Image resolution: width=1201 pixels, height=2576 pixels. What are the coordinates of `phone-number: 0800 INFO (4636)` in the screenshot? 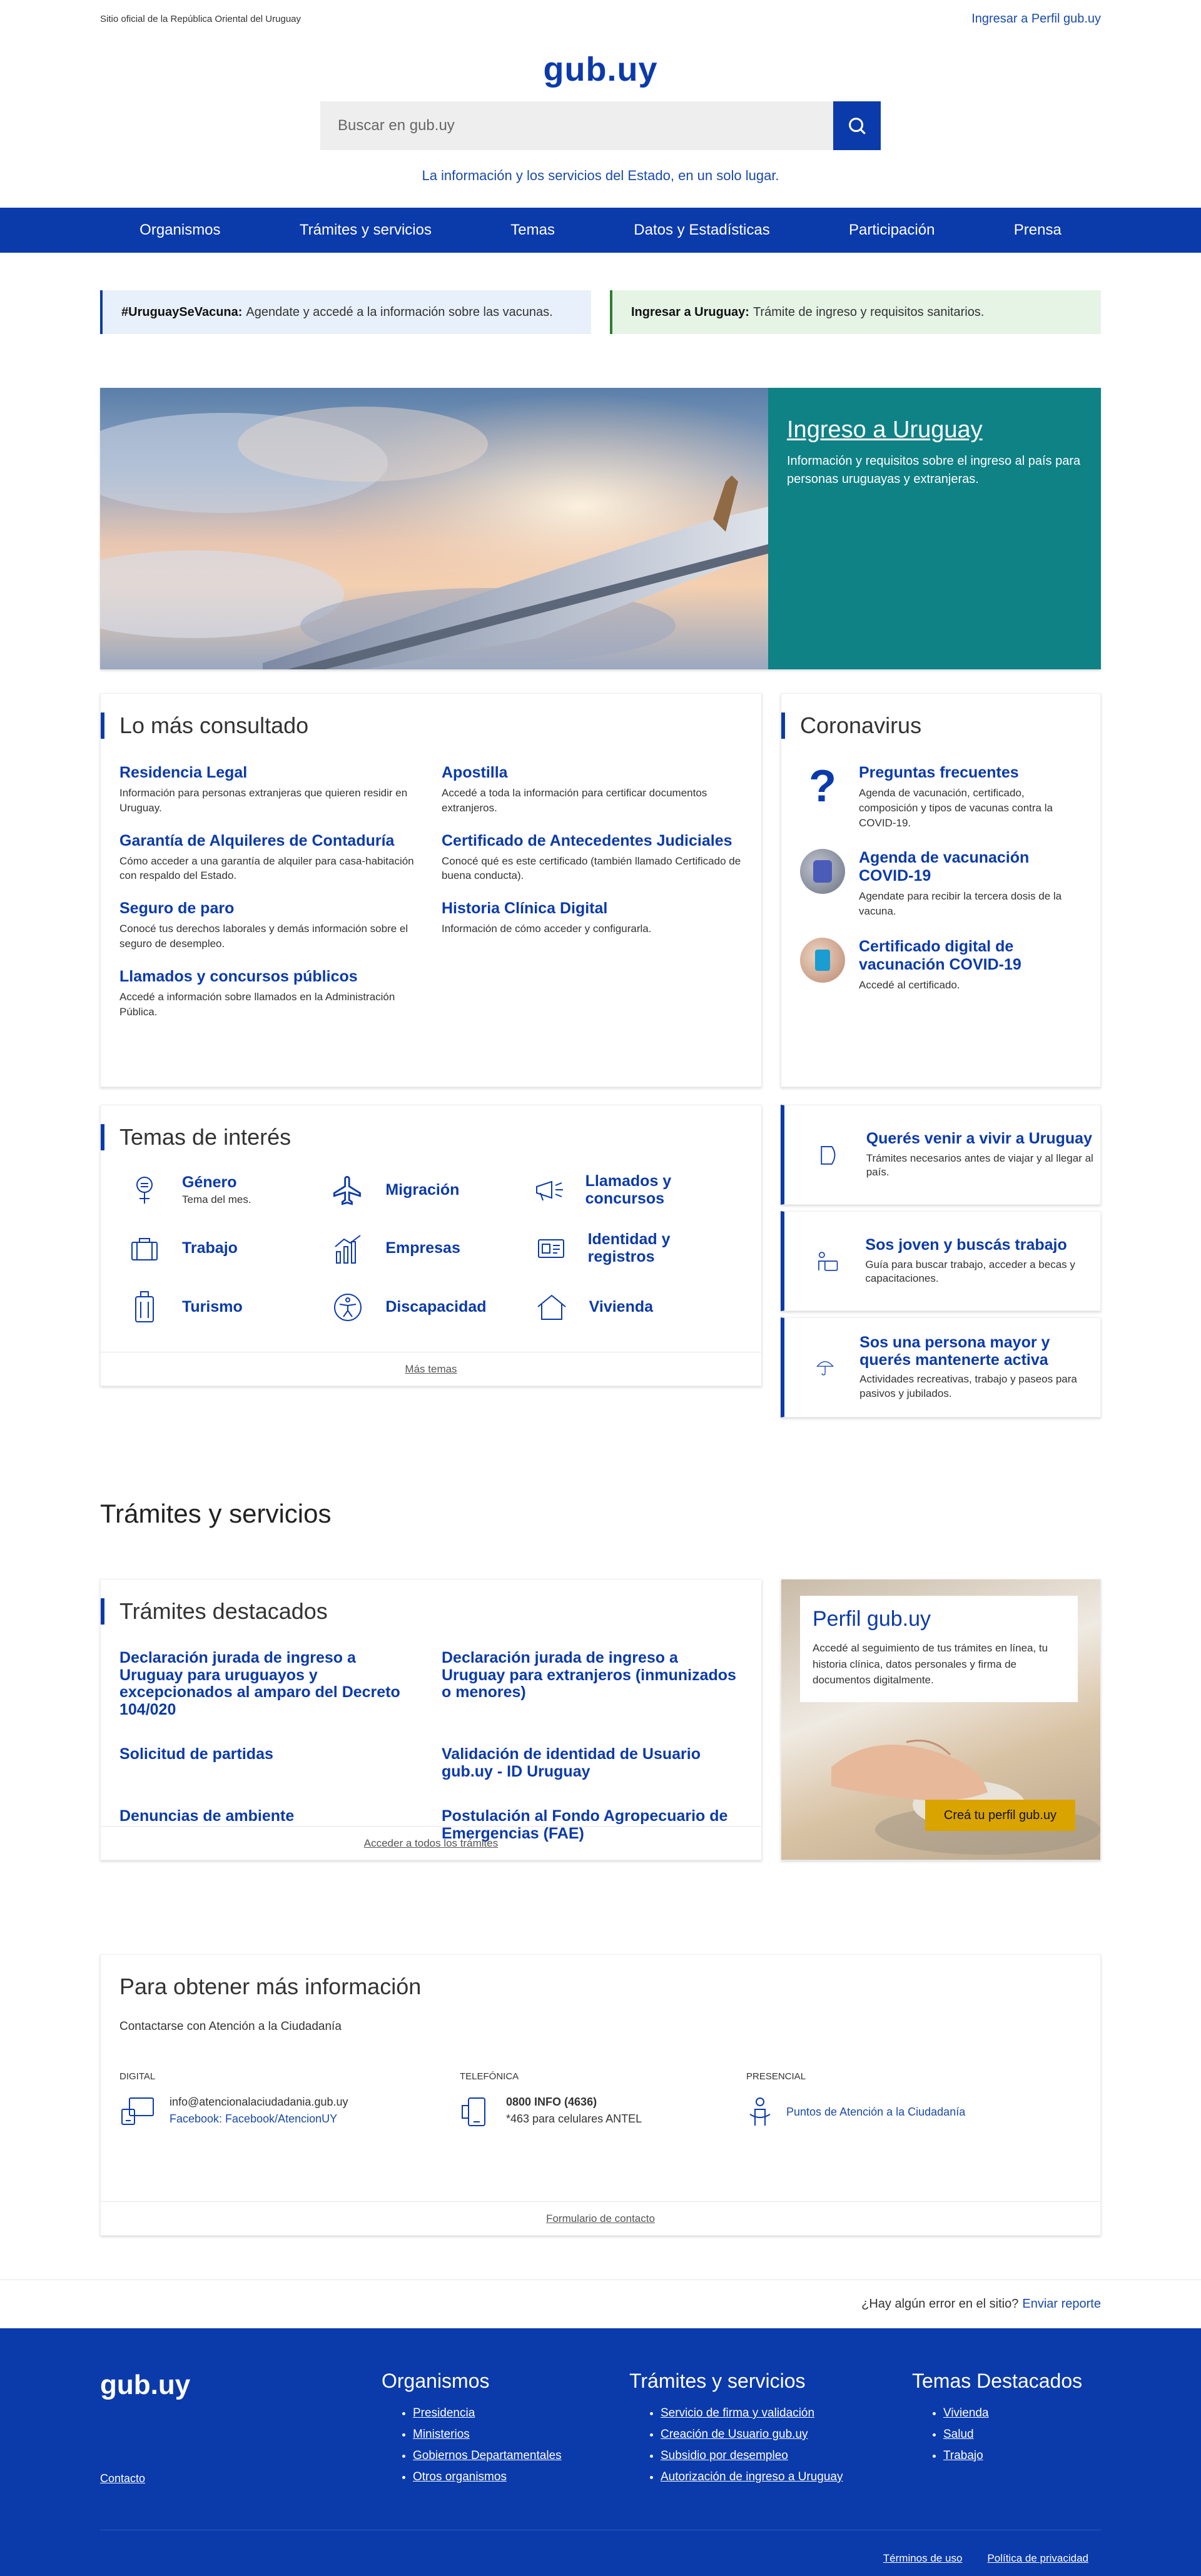 It's located at (574, 2102).